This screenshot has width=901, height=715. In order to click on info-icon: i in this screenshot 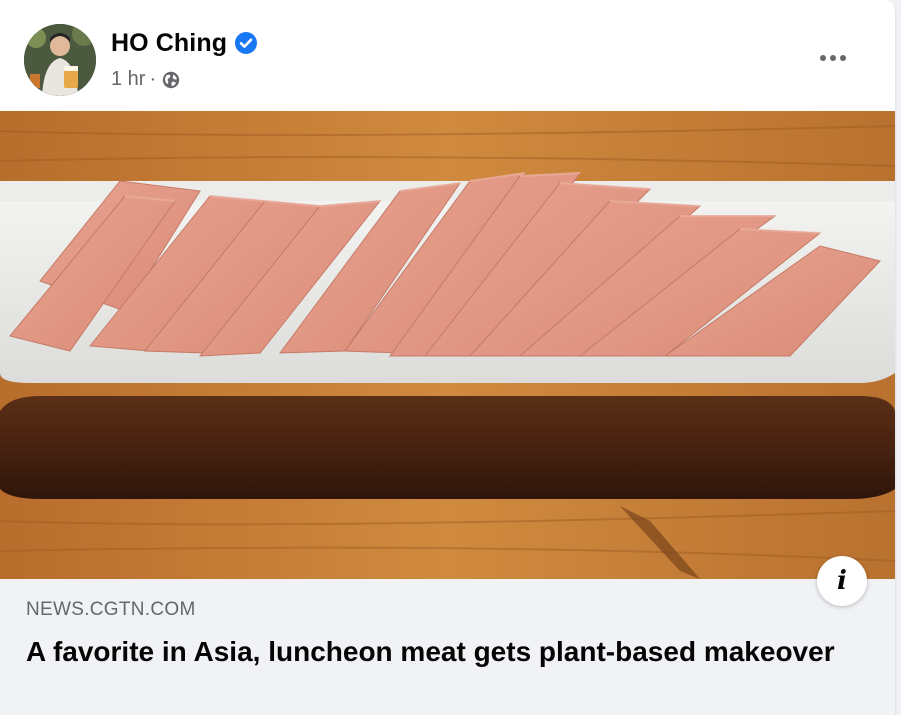, I will do `click(842, 581)`.